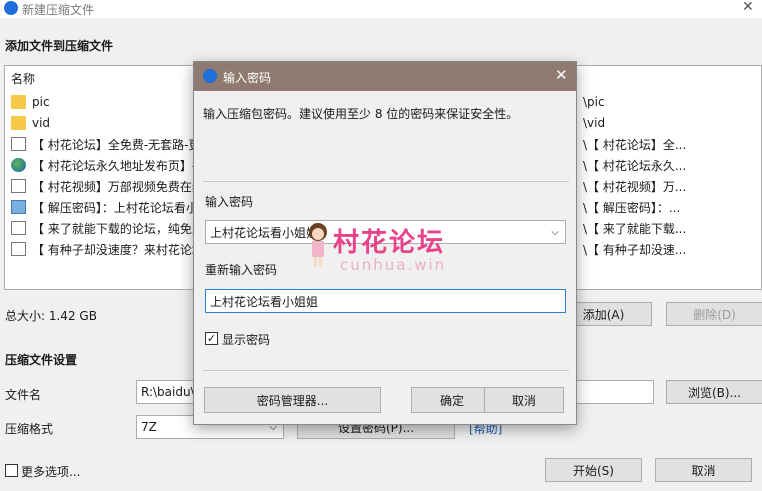 The image size is (762, 491). Describe the element at coordinates (118, 228) in the screenshot. I see `file-name: 【 来了就能下载的论坛，纯免费` at that location.